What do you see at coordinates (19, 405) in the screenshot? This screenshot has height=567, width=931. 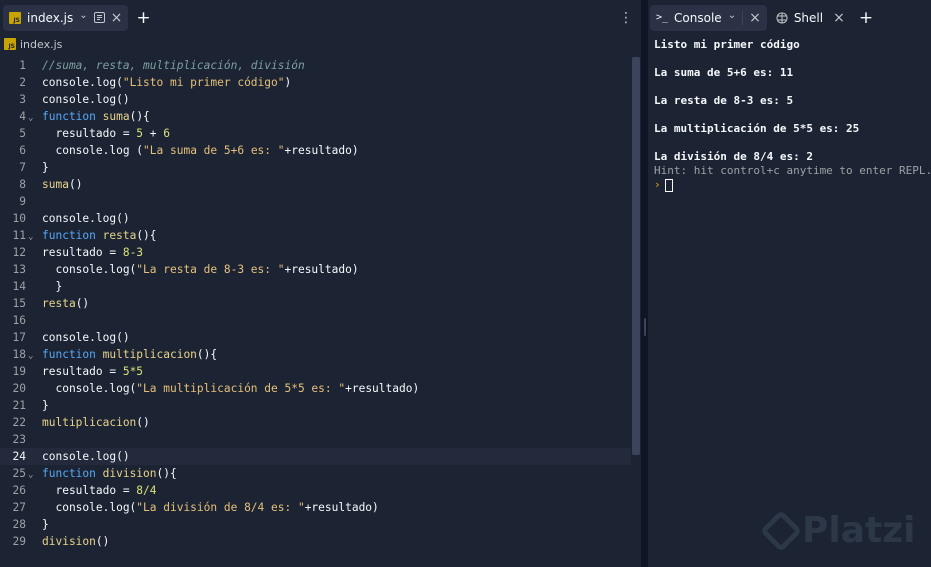 I see `line-number: 21` at bounding box center [19, 405].